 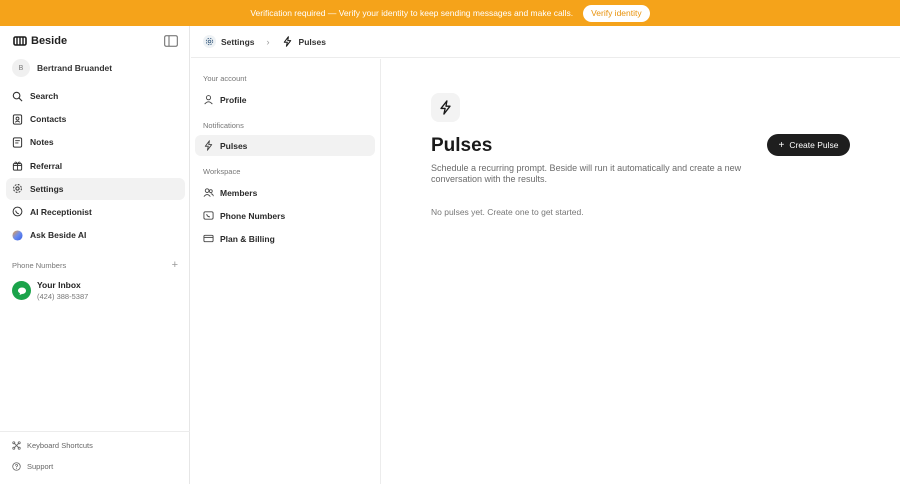 What do you see at coordinates (75, 68) in the screenshot?
I see `user-name: Bertrand Bruandet` at bounding box center [75, 68].